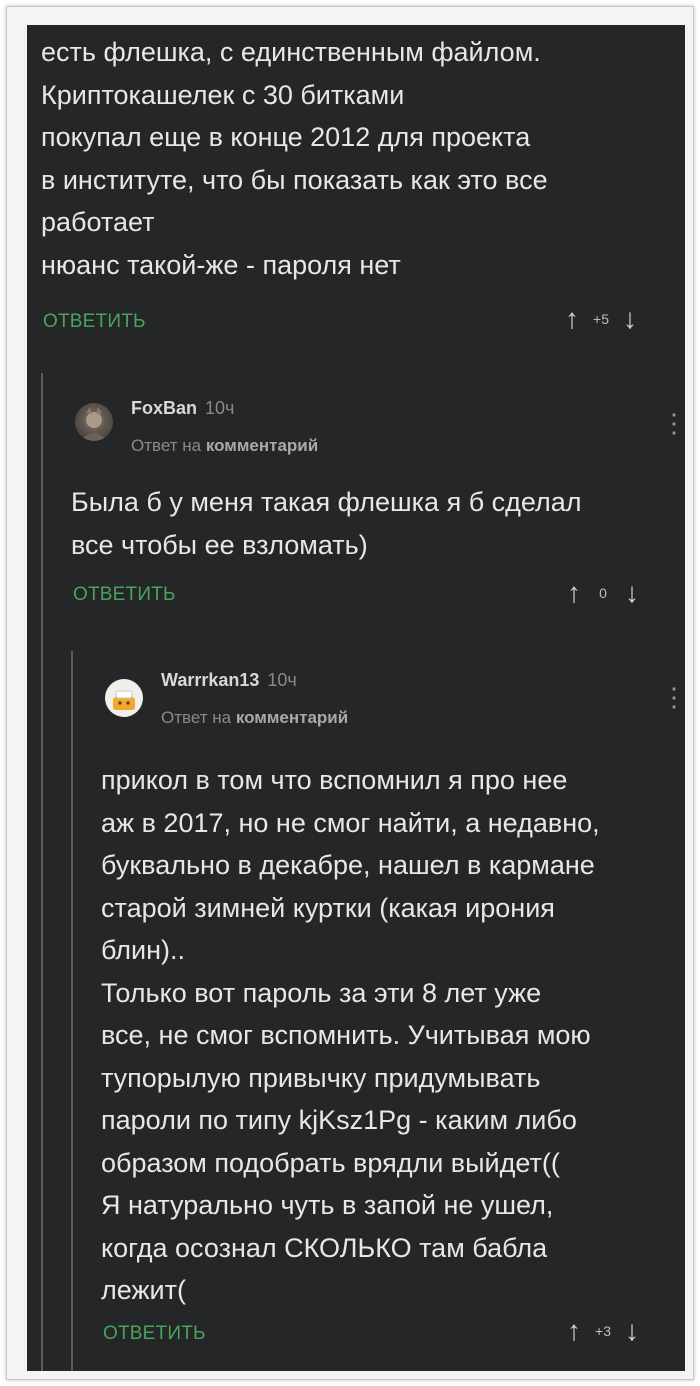 The height and width of the screenshot is (1386, 700). I want to click on comment-line: тупорылую привычку придумывать, so click(321, 1077).